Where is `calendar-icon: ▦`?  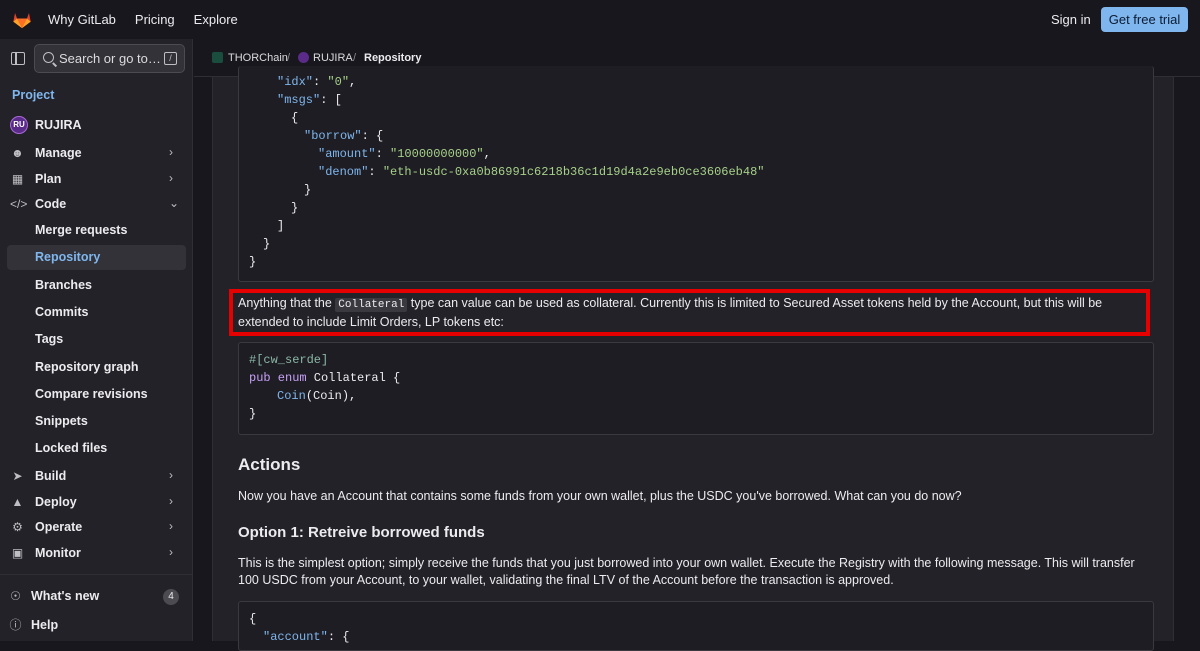 calendar-icon: ▦ is located at coordinates (17, 179).